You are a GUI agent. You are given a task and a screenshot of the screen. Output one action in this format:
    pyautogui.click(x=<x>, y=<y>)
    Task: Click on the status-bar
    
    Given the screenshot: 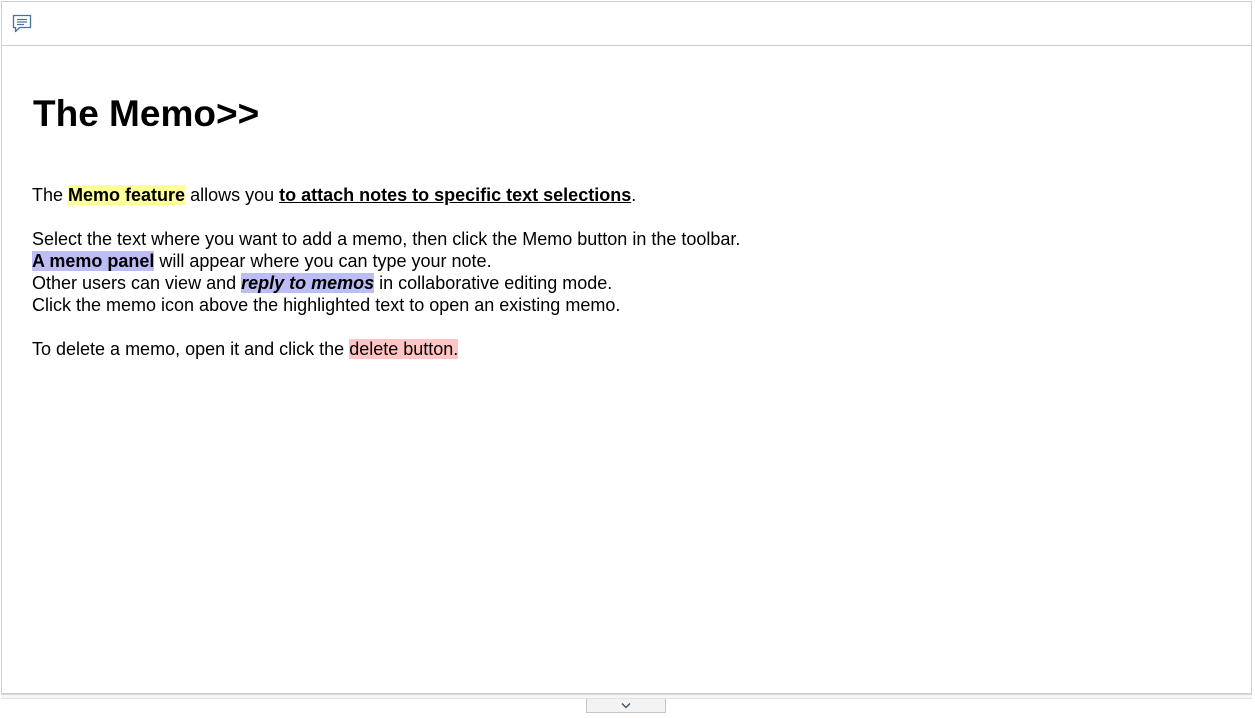 What is the action you would take?
    pyautogui.click(x=626, y=706)
    